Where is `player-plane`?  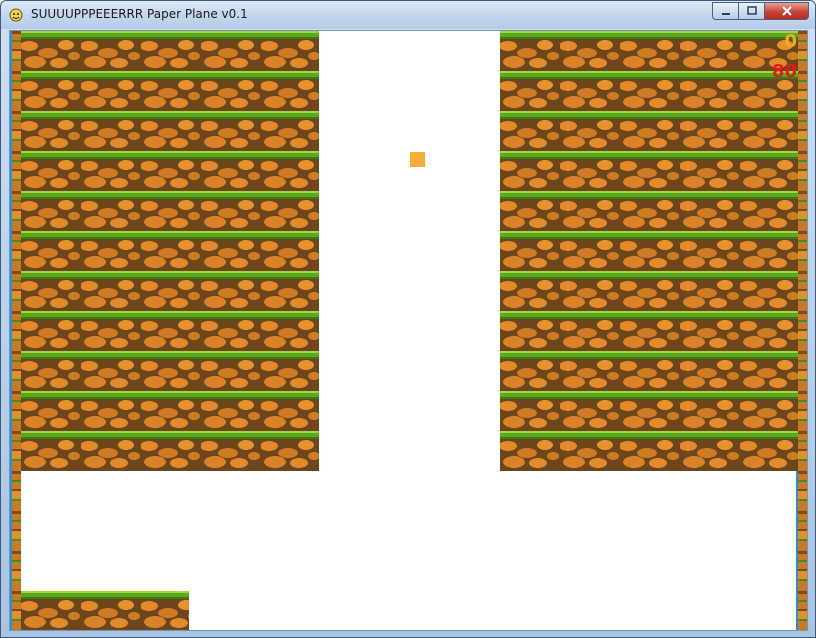 player-plane is located at coordinates (417, 159).